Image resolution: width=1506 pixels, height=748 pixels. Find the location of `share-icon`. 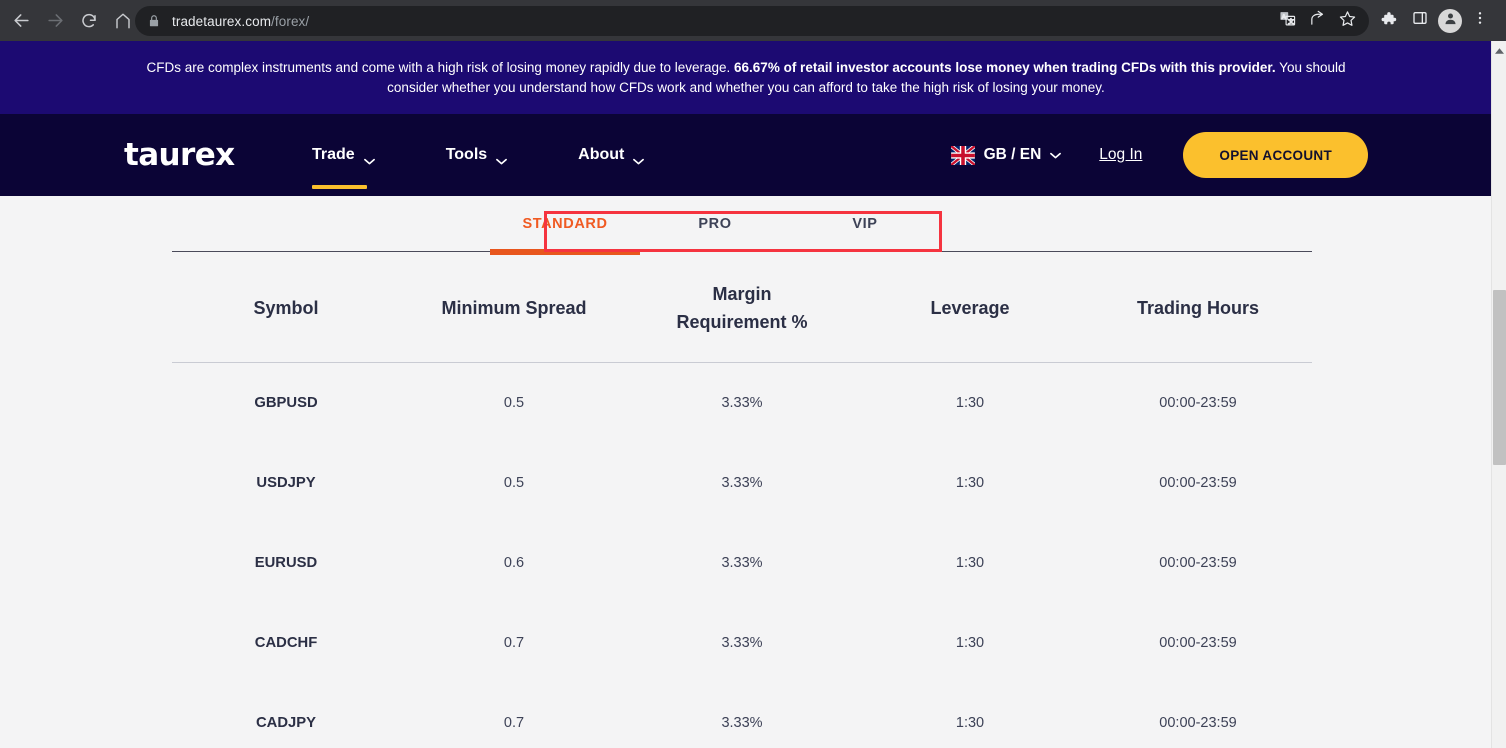

share-icon is located at coordinates (1317, 21).